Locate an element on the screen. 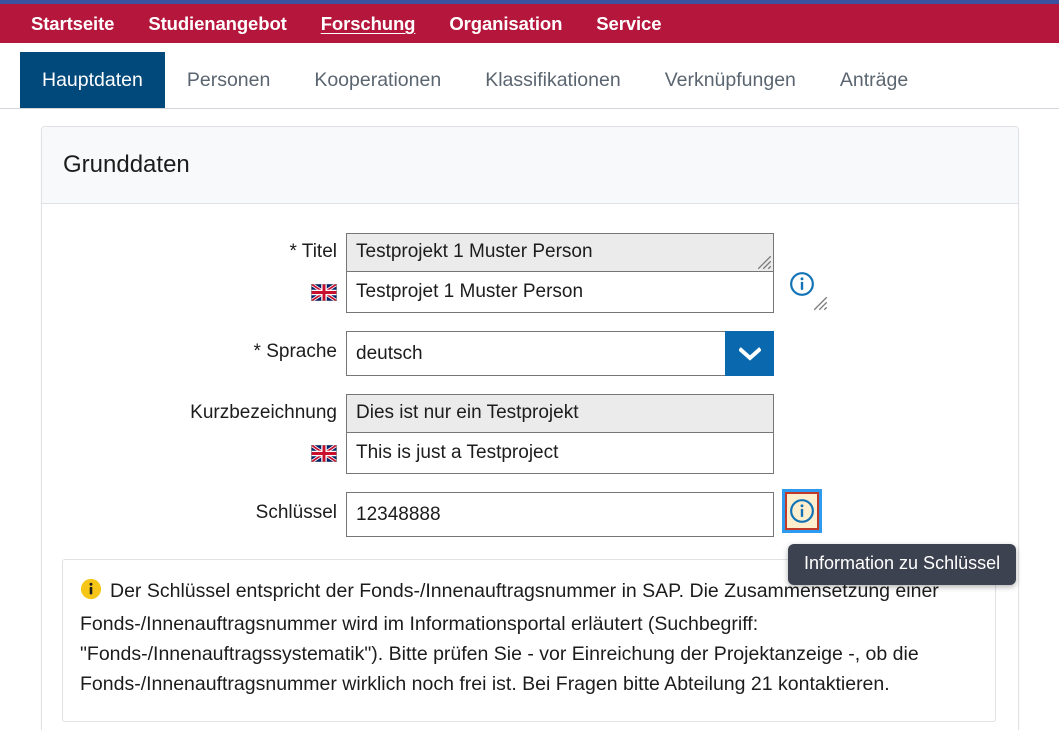 The width and height of the screenshot is (1059, 730). titel-en-wrap: Testprojet 1 Muster Person is located at coordinates (588, 292).